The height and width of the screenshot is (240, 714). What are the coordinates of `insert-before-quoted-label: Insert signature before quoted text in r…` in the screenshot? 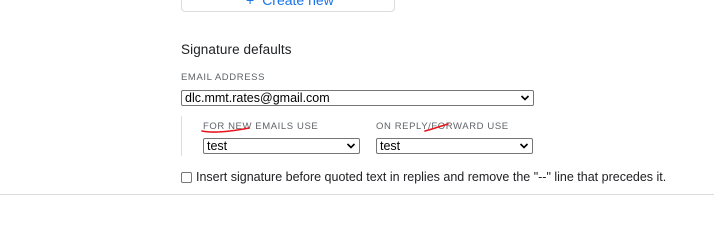 It's located at (431, 177).